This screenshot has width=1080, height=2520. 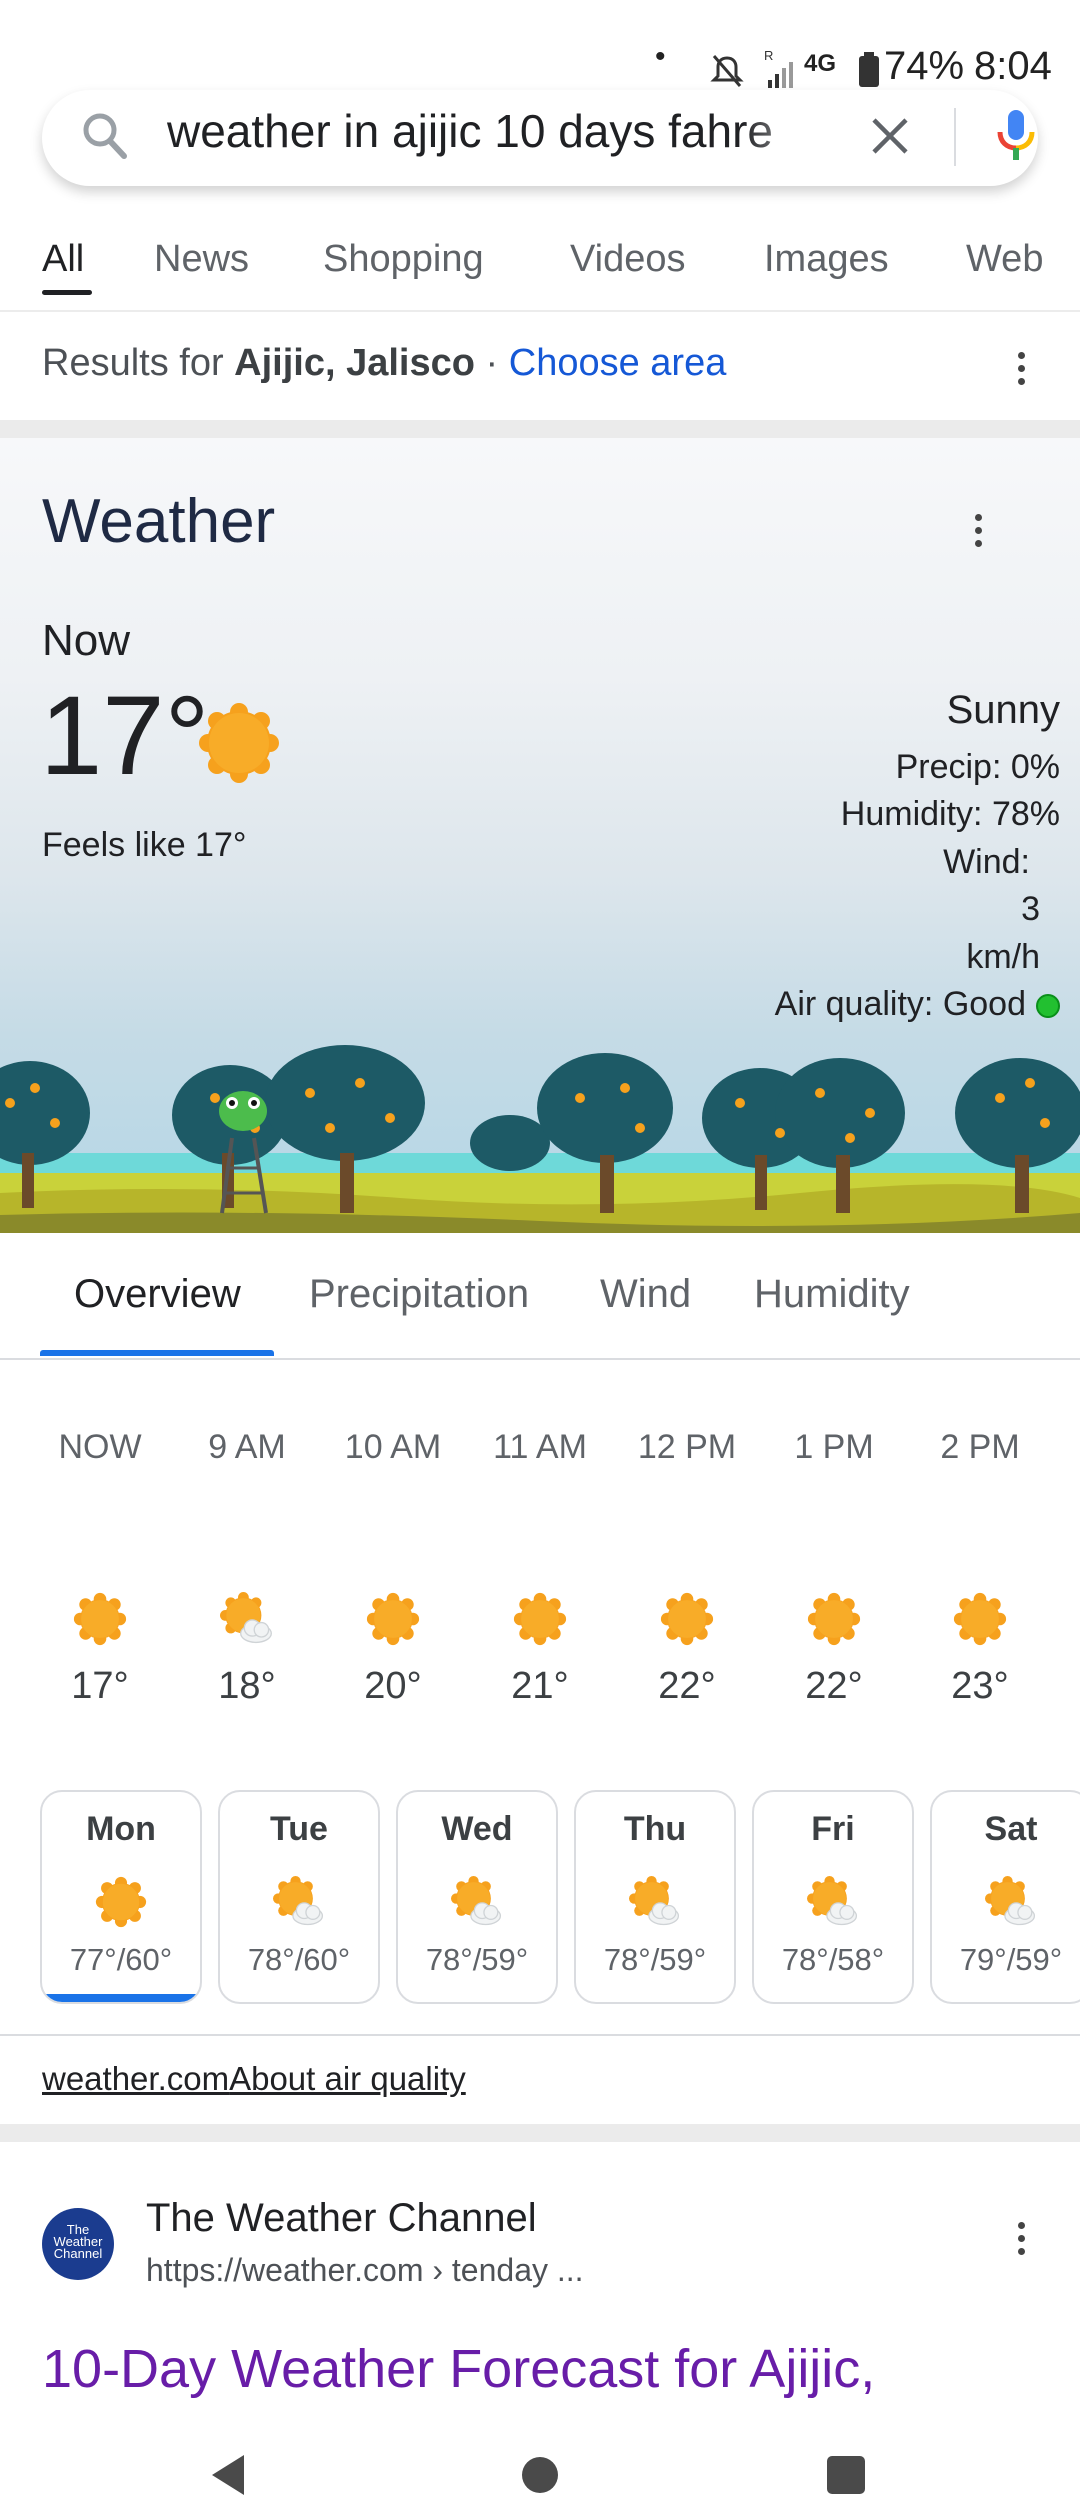 What do you see at coordinates (393, 1447) in the screenshot?
I see `hour-label: 10 AM` at bounding box center [393, 1447].